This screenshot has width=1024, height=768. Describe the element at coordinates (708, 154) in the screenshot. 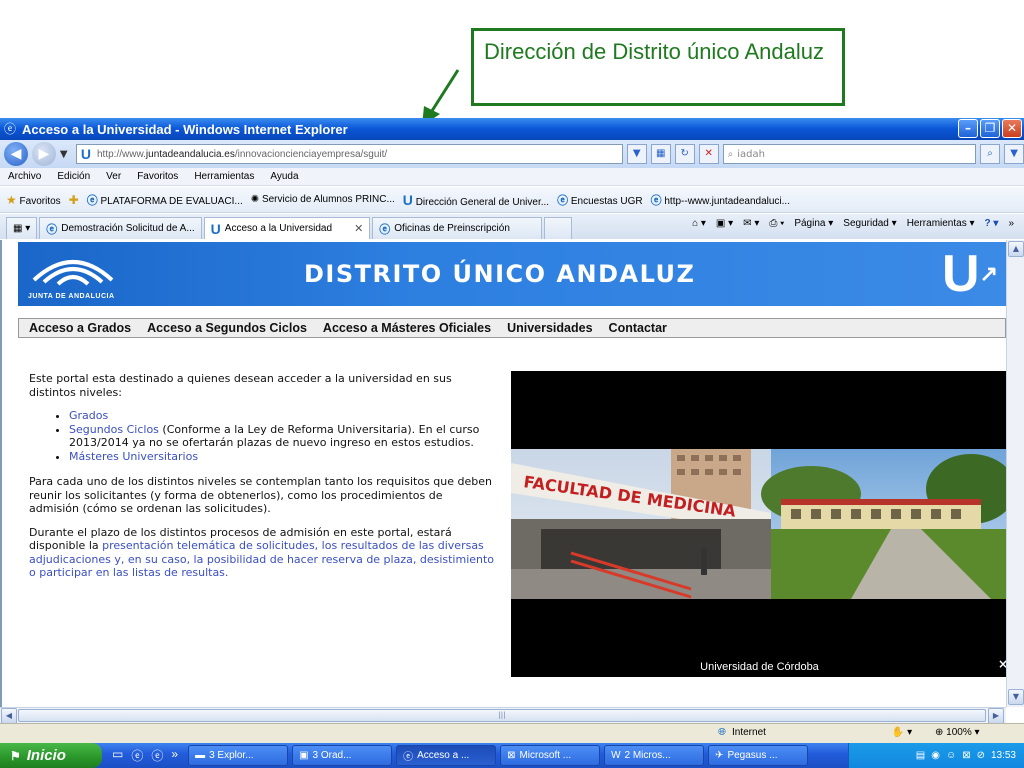

I see `stop-button: ✕` at that location.